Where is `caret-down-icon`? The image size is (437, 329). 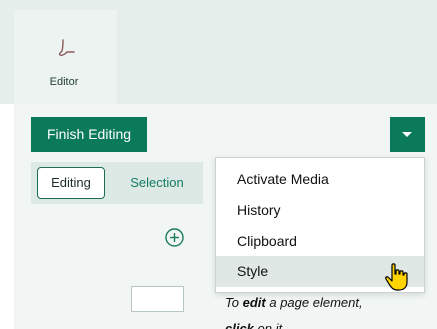 caret-down-icon is located at coordinates (407, 134).